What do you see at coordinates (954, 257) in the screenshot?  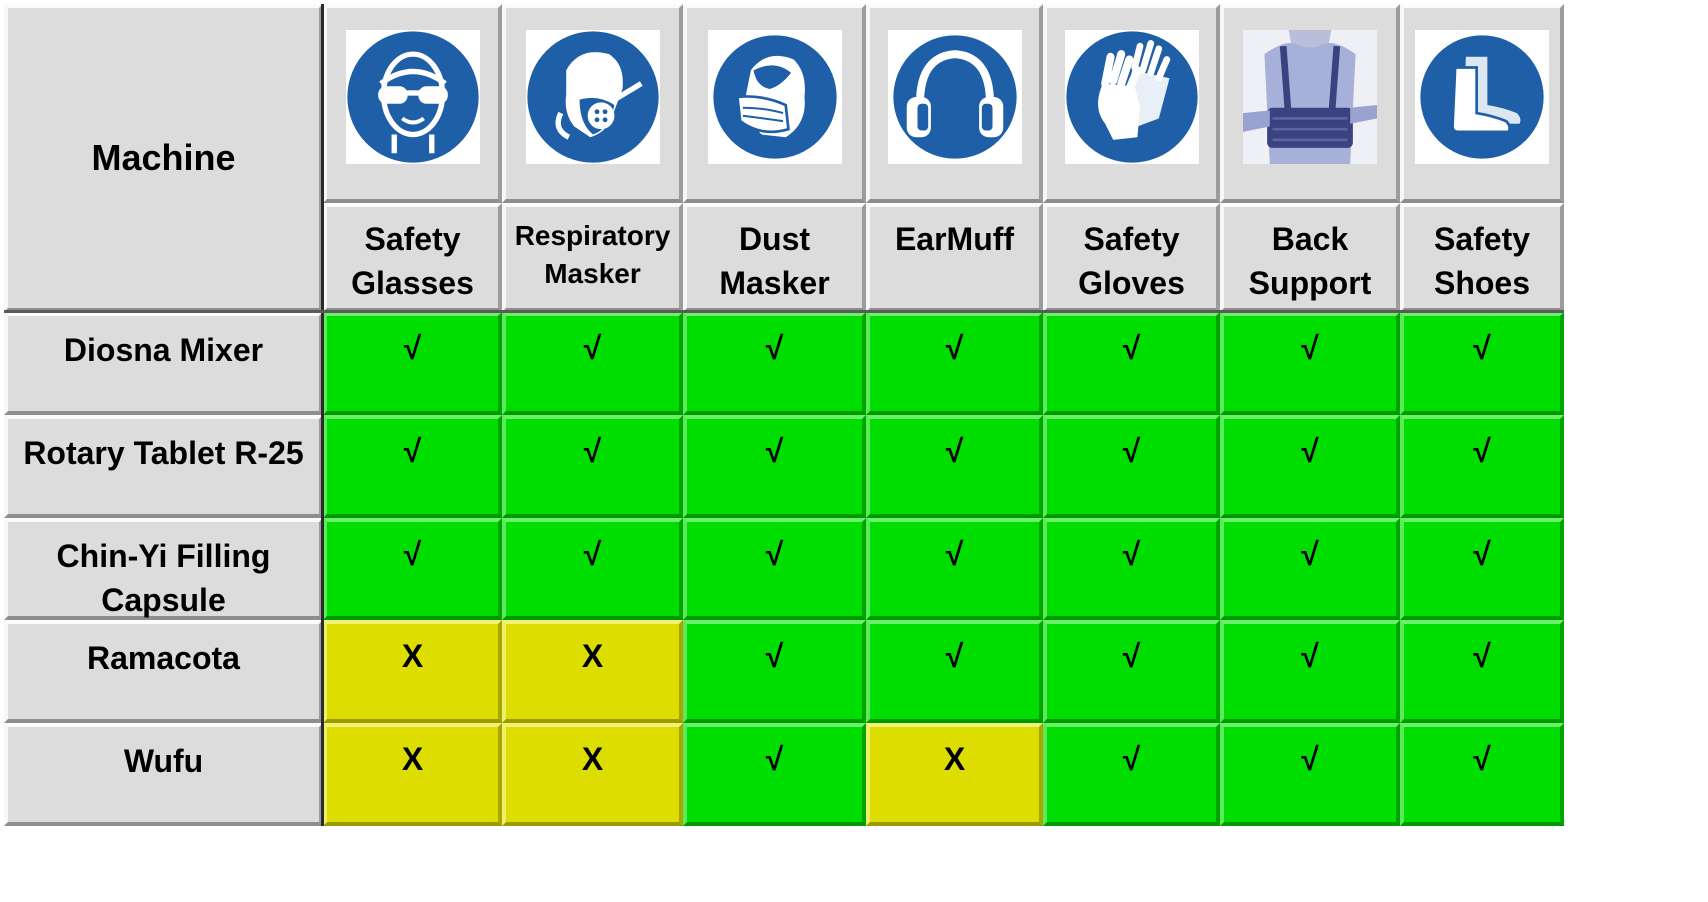 I see `column-header-earmuff: EarMuff` at bounding box center [954, 257].